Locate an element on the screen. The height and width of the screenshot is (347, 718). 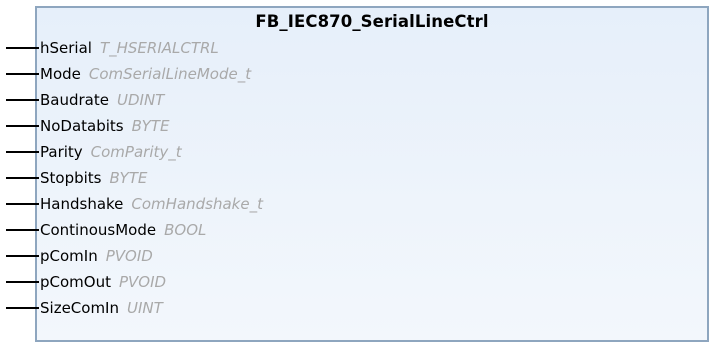
input-pin-stopbits: Stopbits BYTE is located at coordinates (93, 178).